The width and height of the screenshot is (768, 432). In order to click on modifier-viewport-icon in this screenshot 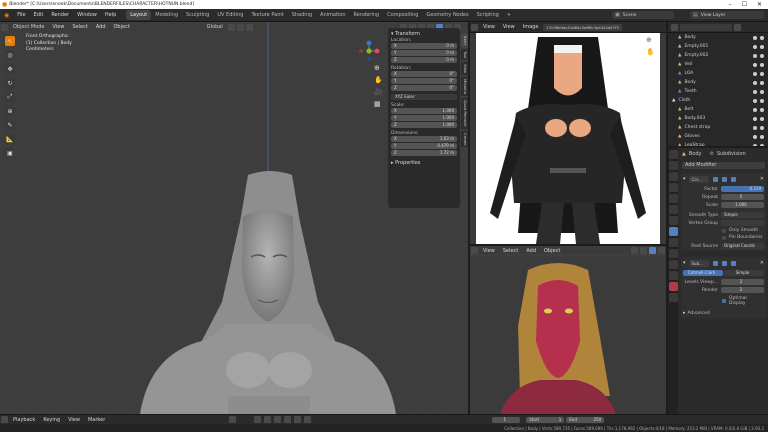, I will do `click(724, 179)`.